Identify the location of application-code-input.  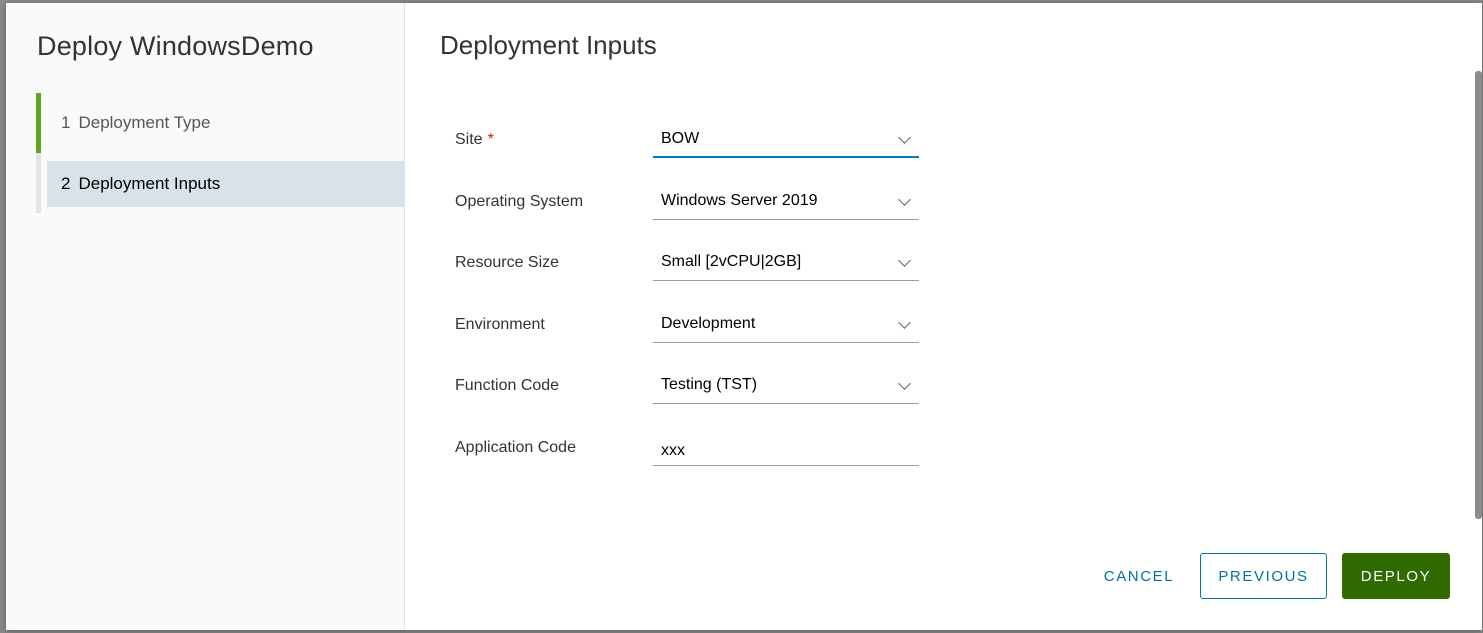
(786, 448).